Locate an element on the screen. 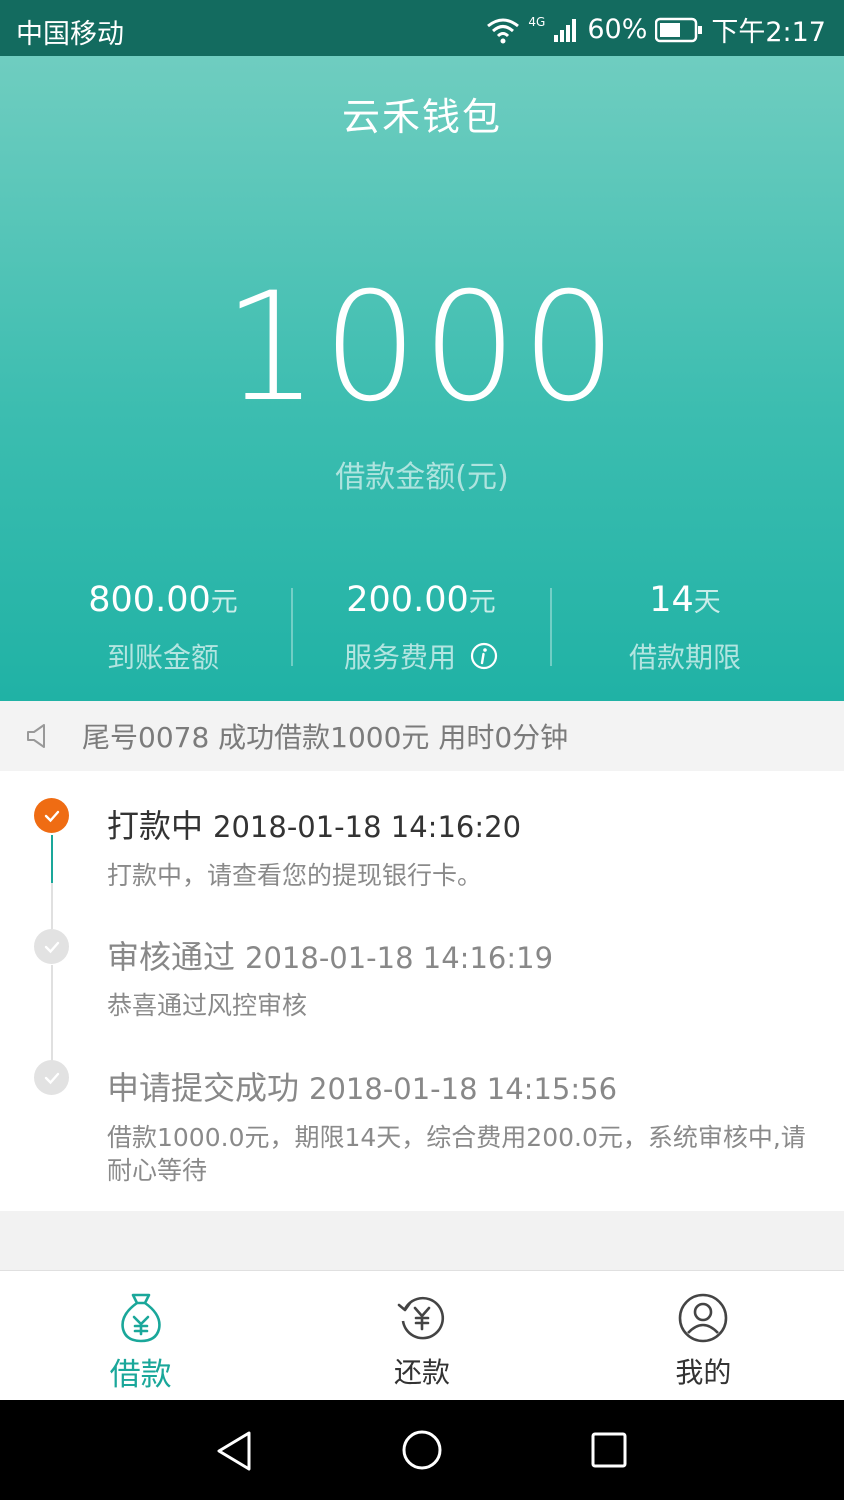  notice-text: 尾号0078 成功借款1000元 用时0分钟 is located at coordinates (325, 737).